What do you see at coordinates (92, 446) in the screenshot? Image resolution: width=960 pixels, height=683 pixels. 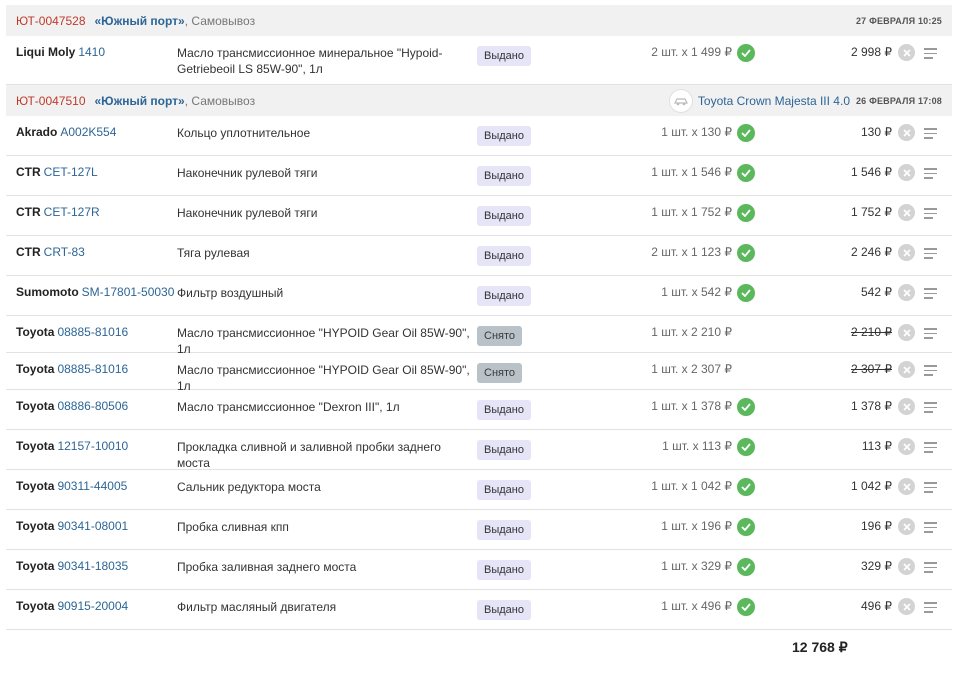 I see `article-link: 12157-10010` at bounding box center [92, 446].